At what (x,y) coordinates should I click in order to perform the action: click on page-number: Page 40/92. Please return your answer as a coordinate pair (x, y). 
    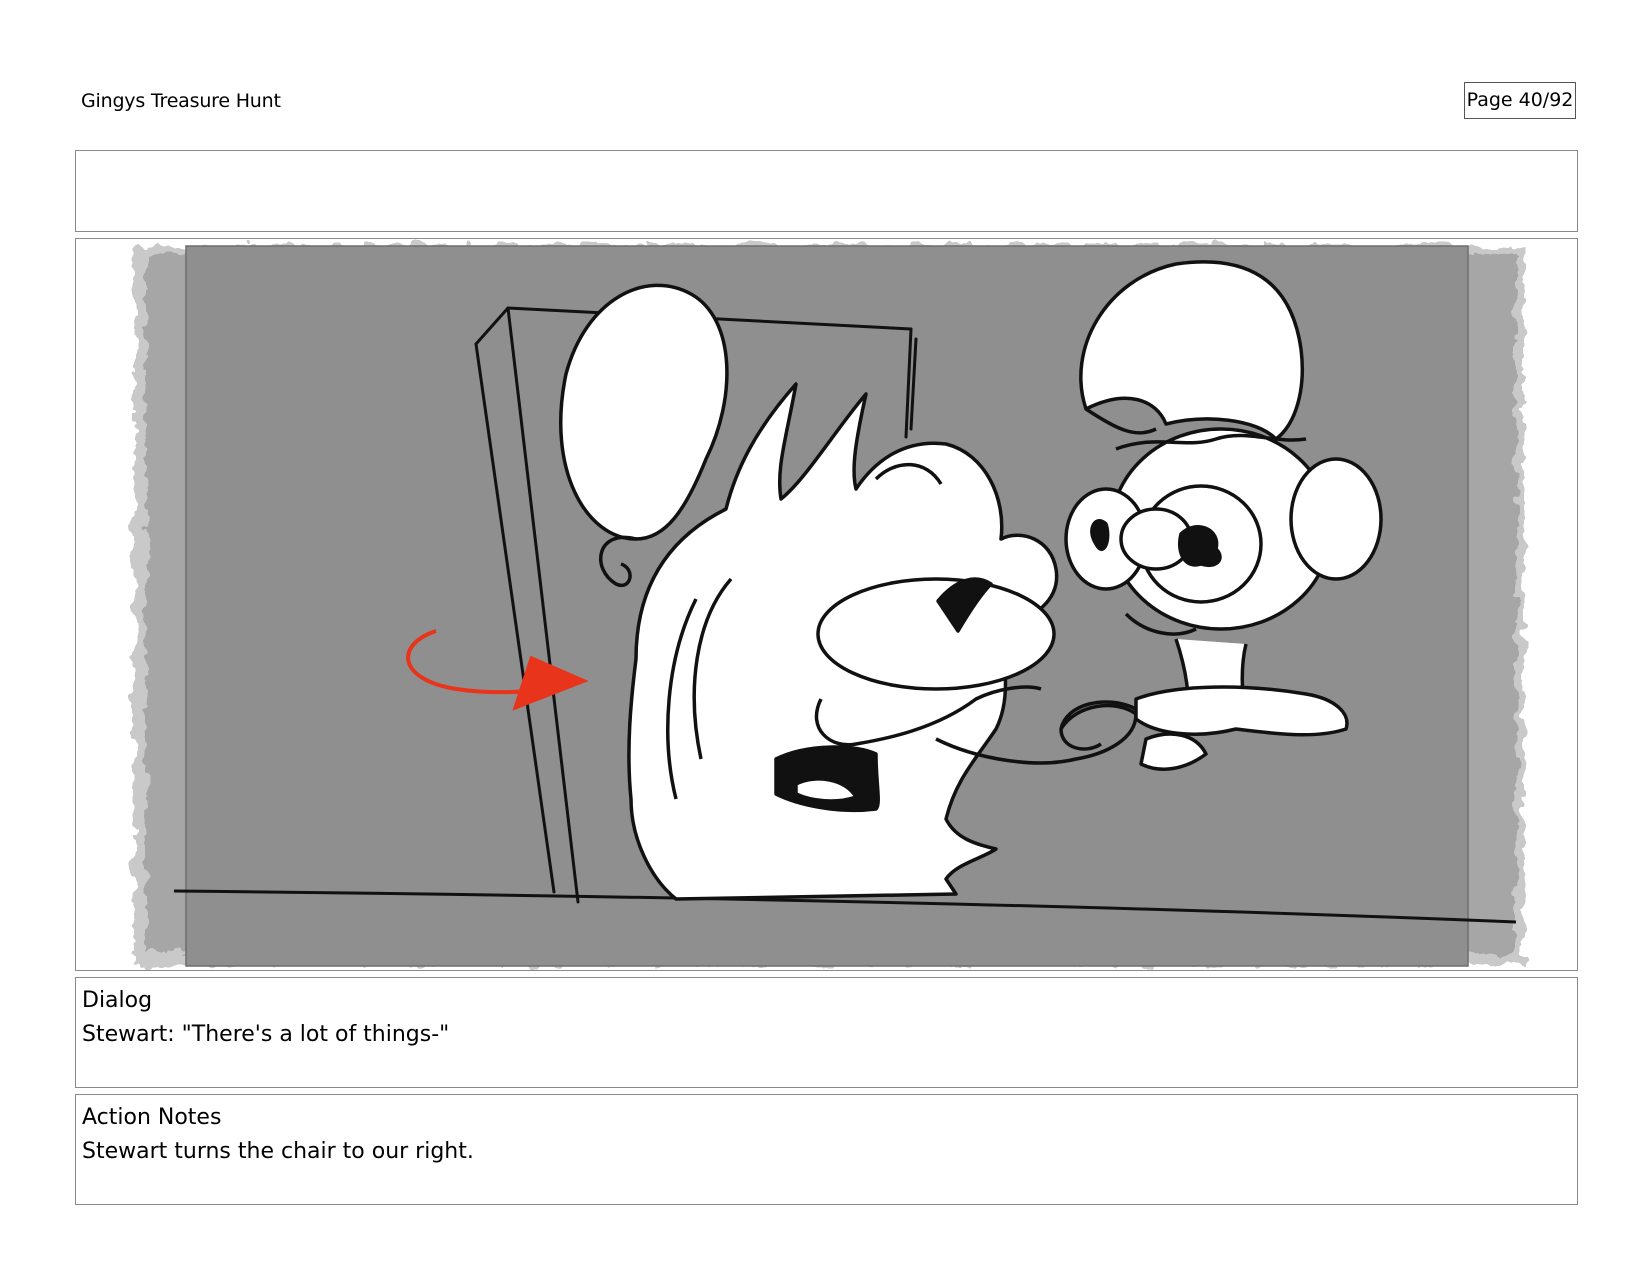
    Looking at the image, I should click on (1520, 100).